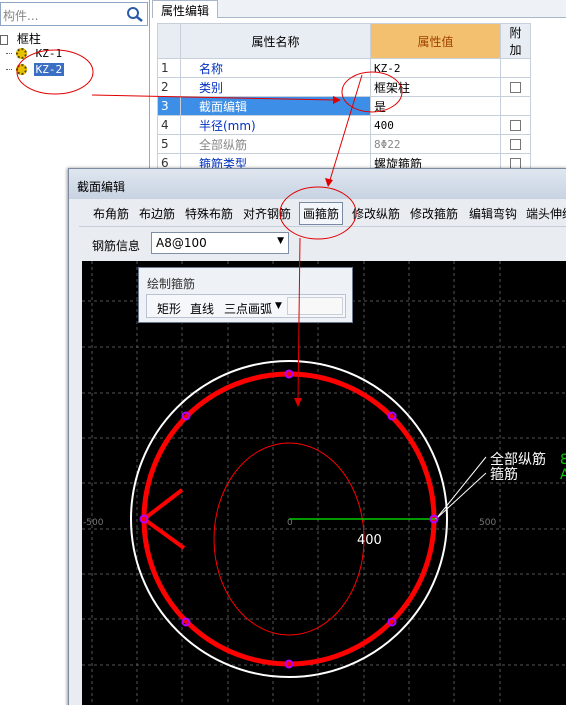 This screenshot has width=566, height=705. I want to click on label-all-longitudinal: 全部纵筋, so click(518, 459).